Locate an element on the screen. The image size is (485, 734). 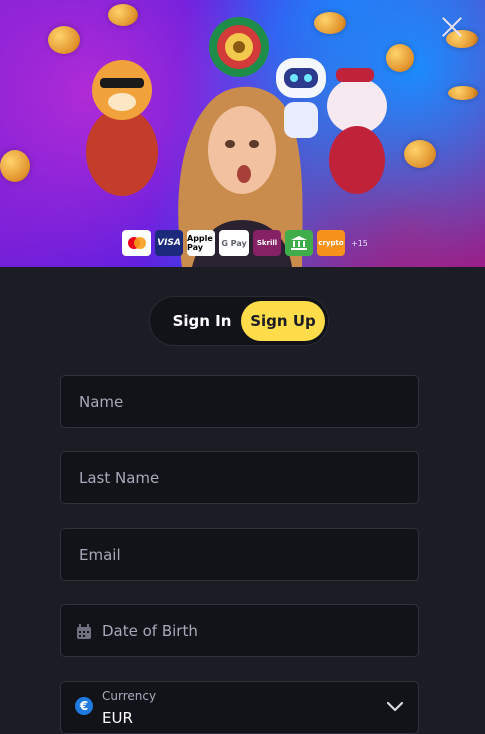
name-input is located at coordinates (239, 401).